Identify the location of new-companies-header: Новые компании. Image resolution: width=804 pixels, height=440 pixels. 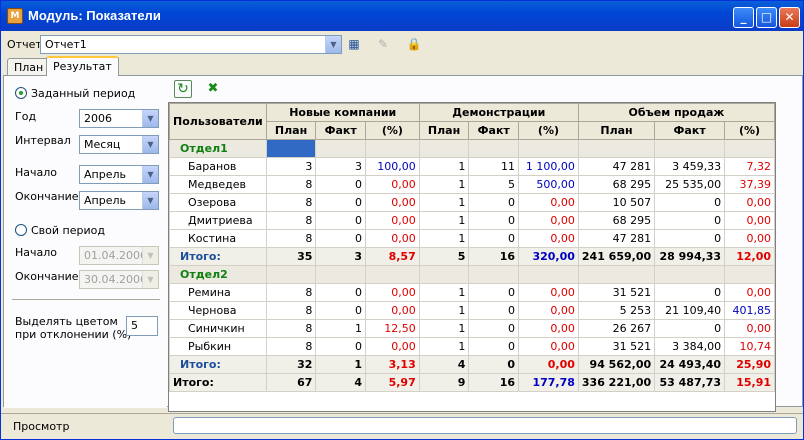
(342, 112).